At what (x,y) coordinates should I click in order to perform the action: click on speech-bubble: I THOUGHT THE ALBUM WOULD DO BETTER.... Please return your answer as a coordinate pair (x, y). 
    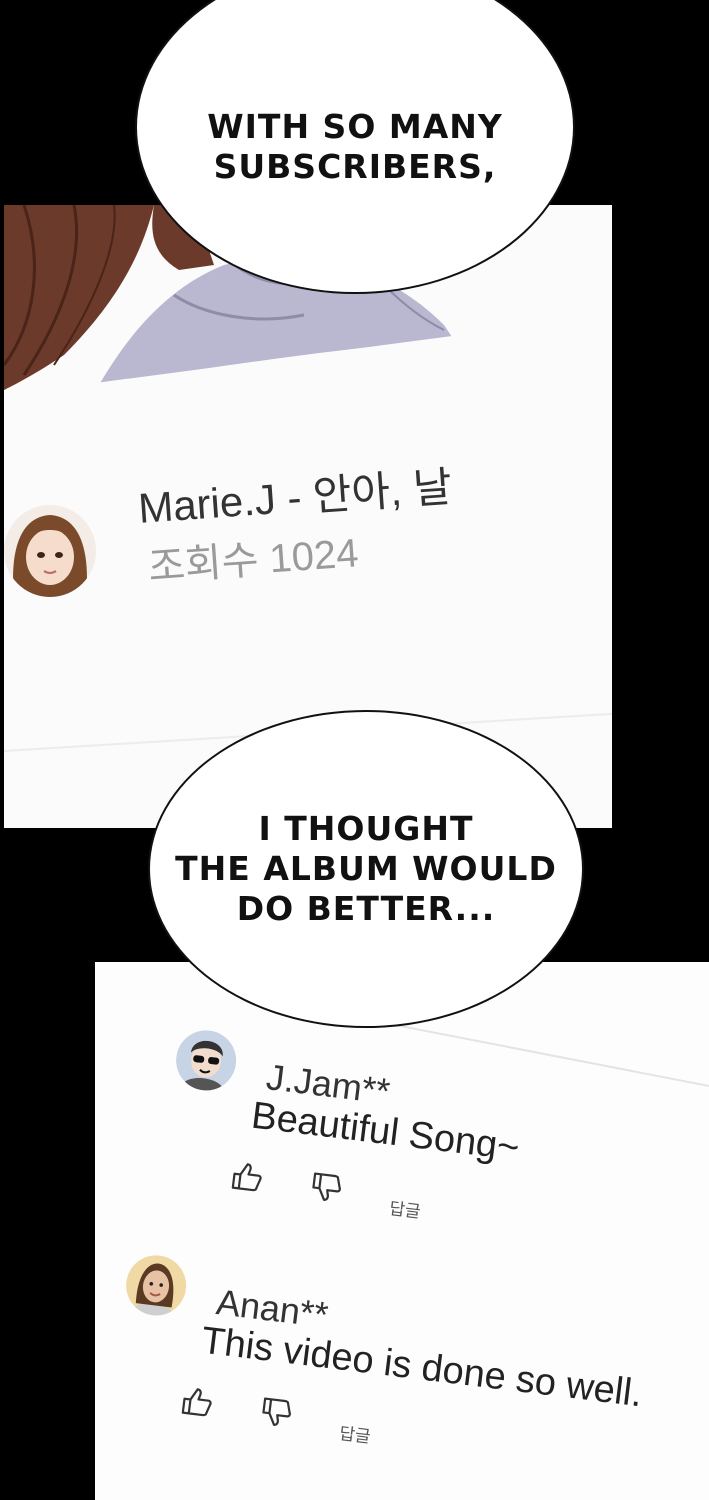
    Looking at the image, I should click on (366, 869).